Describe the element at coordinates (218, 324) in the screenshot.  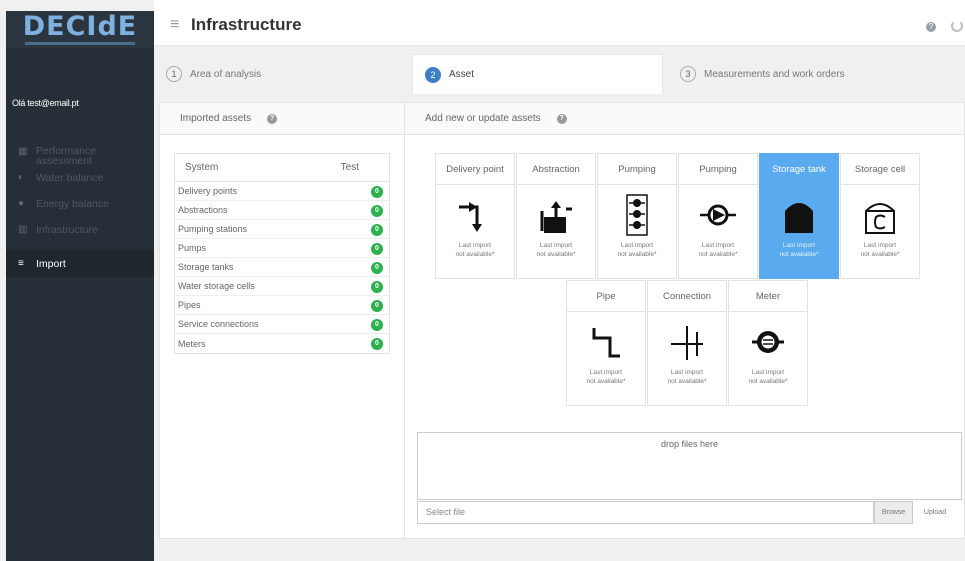
I see `row-label: Service connections` at that location.